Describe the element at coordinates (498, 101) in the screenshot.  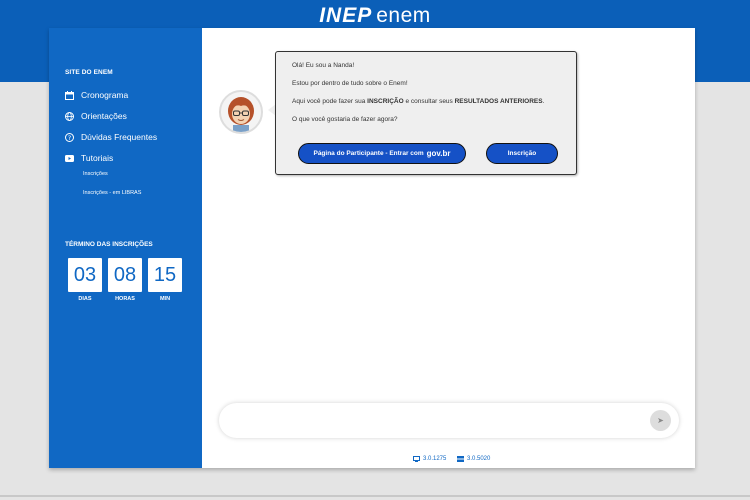
I see `chat-line-offer-resultados: RESULTADOS ANTERIORES` at that location.